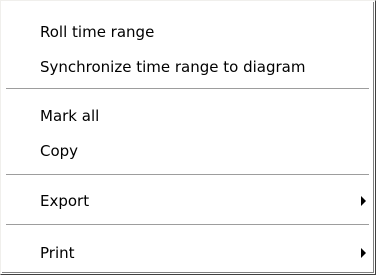  Describe the element at coordinates (187, 201) in the screenshot. I see `menu-item-export: Export` at that location.